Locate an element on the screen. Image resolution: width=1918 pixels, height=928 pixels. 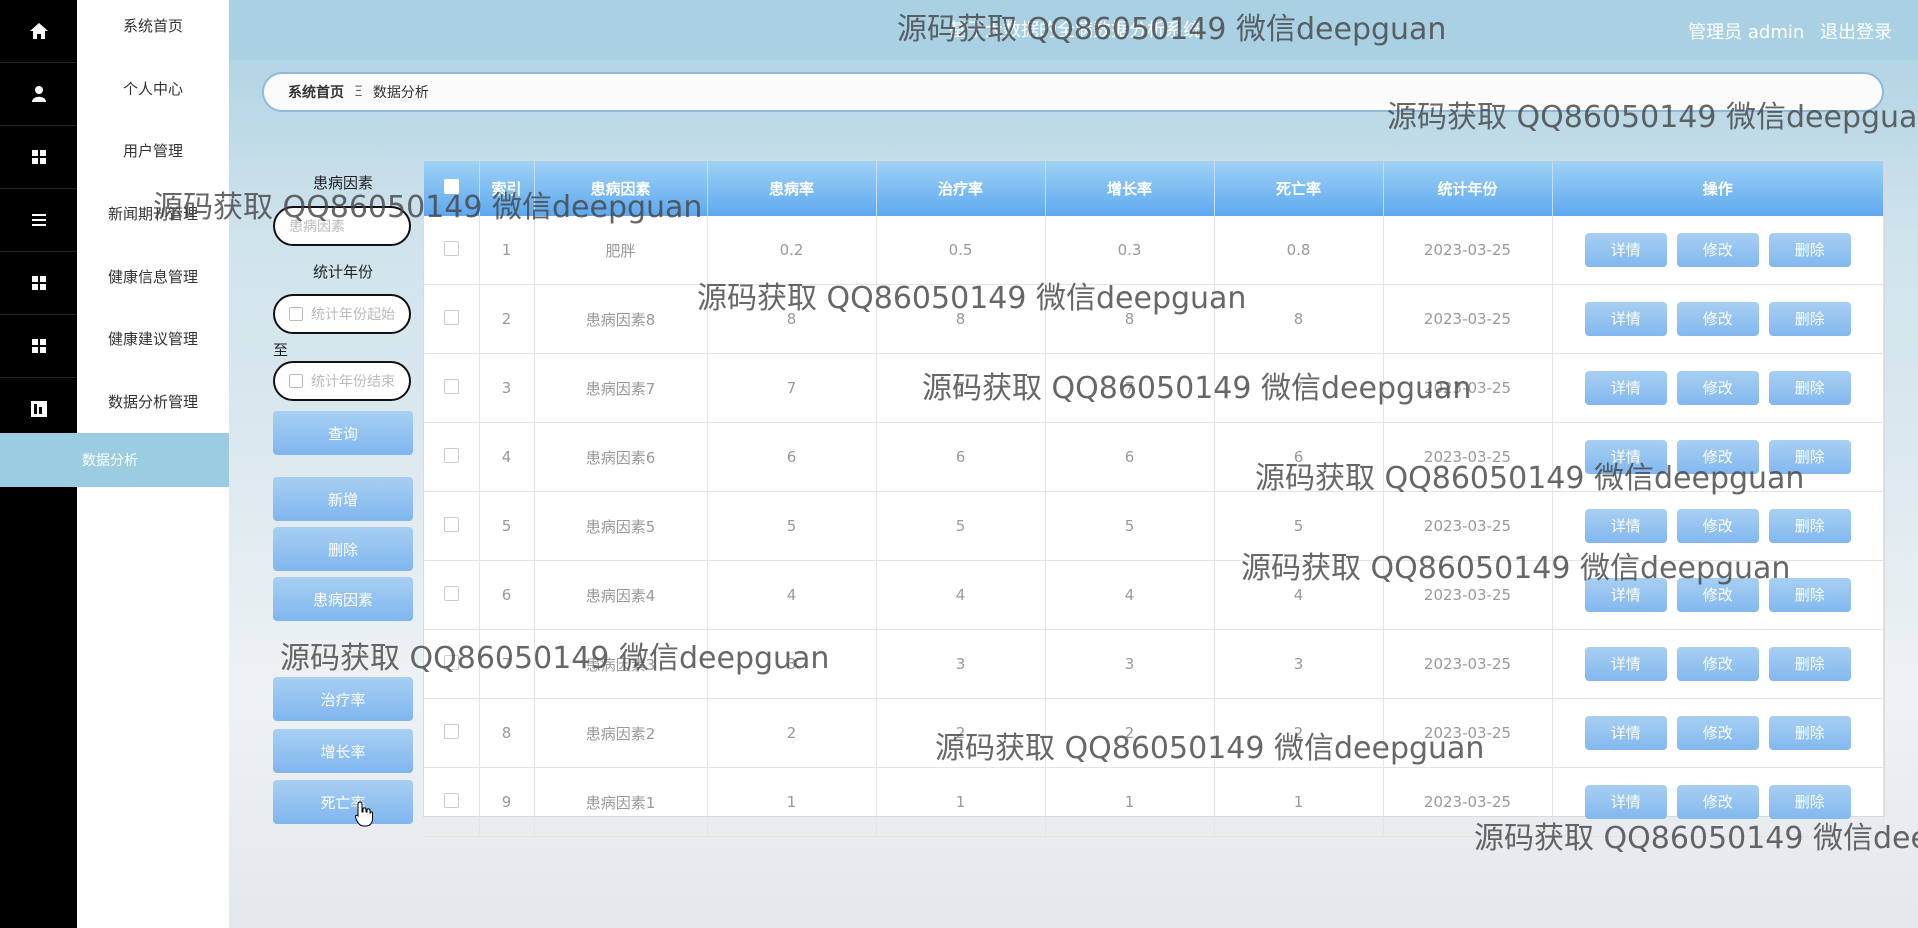
table-cell: 患病因素6 is located at coordinates (621, 457).